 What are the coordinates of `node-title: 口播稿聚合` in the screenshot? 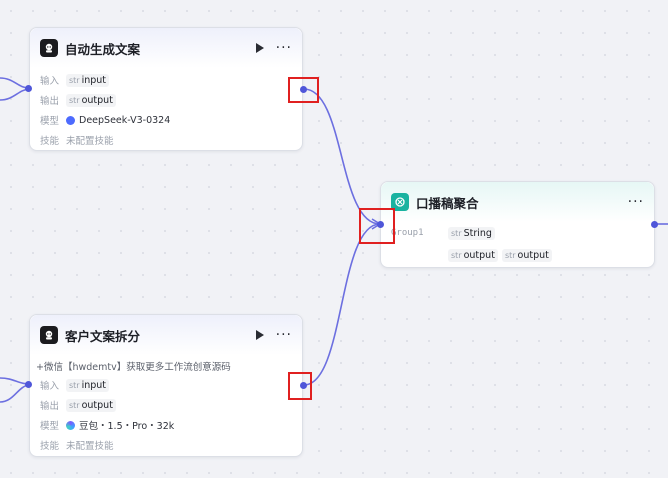 It's located at (447, 203).